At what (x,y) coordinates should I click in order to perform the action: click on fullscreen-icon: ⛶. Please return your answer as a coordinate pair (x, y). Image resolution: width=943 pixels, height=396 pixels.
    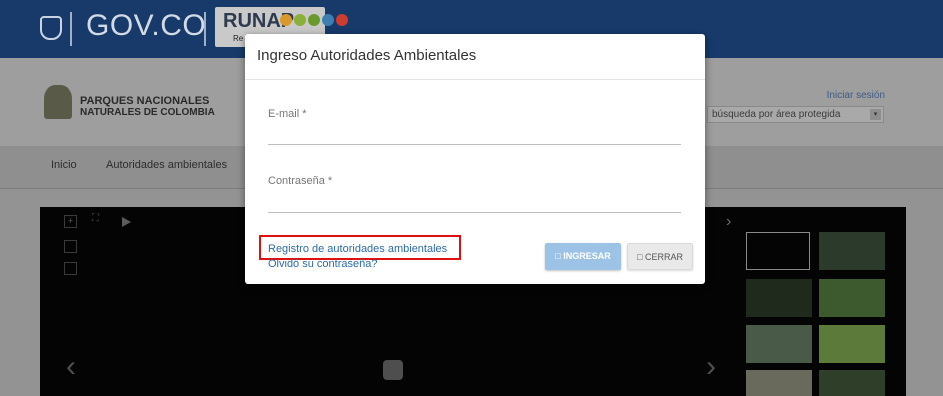
    Looking at the image, I should click on (95, 218).